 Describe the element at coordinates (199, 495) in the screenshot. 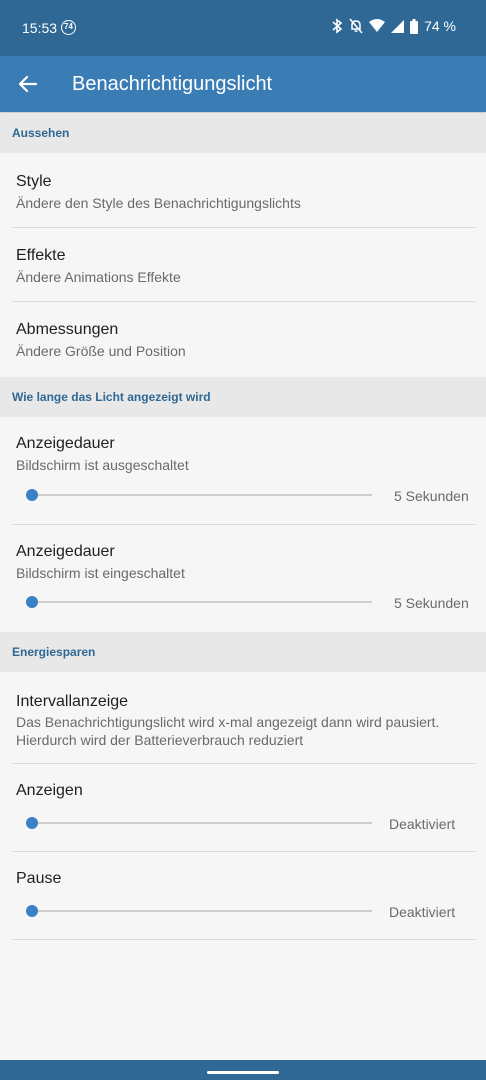

I see `duration-screen-off-slider` at that location.